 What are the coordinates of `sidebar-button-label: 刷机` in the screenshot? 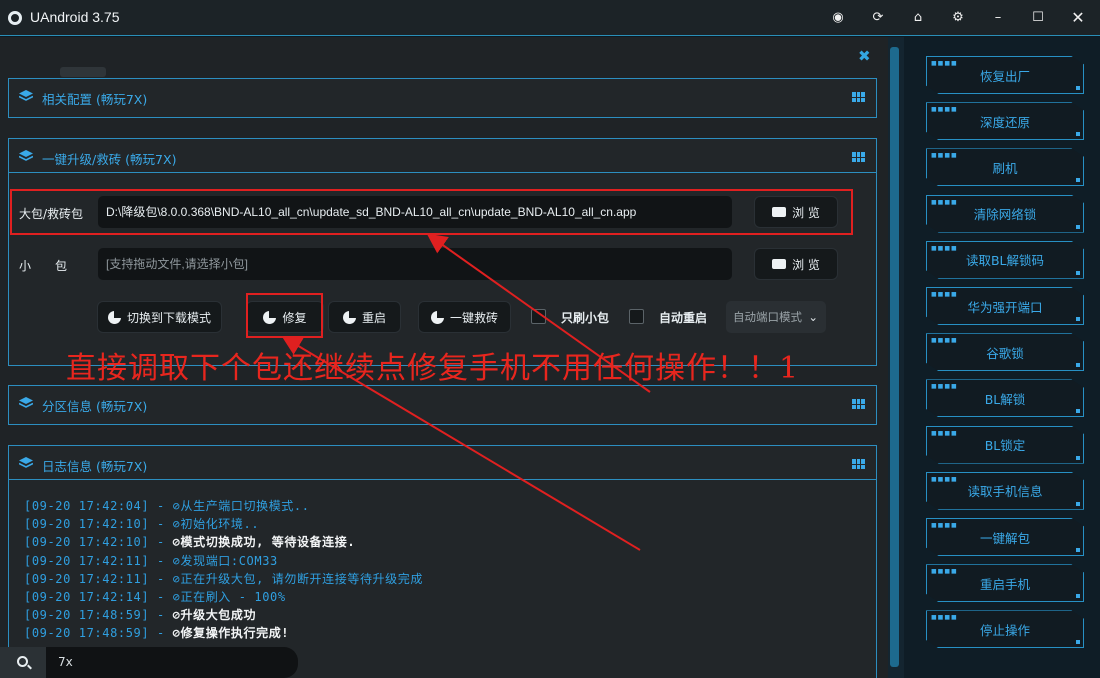 It's located at (1005, 168).